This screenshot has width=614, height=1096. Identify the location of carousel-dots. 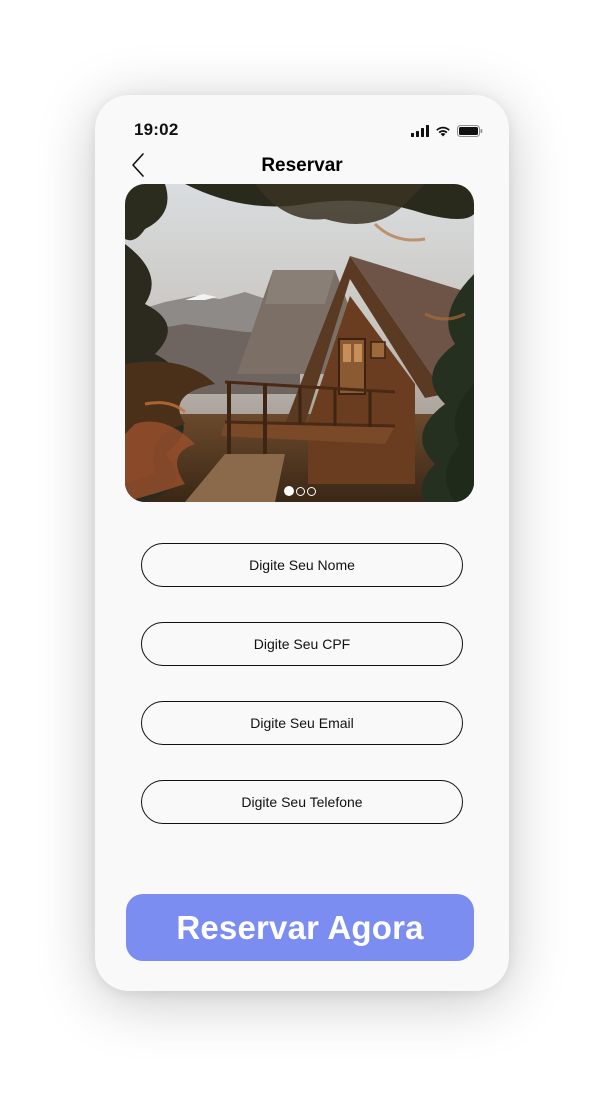
(299, 491).